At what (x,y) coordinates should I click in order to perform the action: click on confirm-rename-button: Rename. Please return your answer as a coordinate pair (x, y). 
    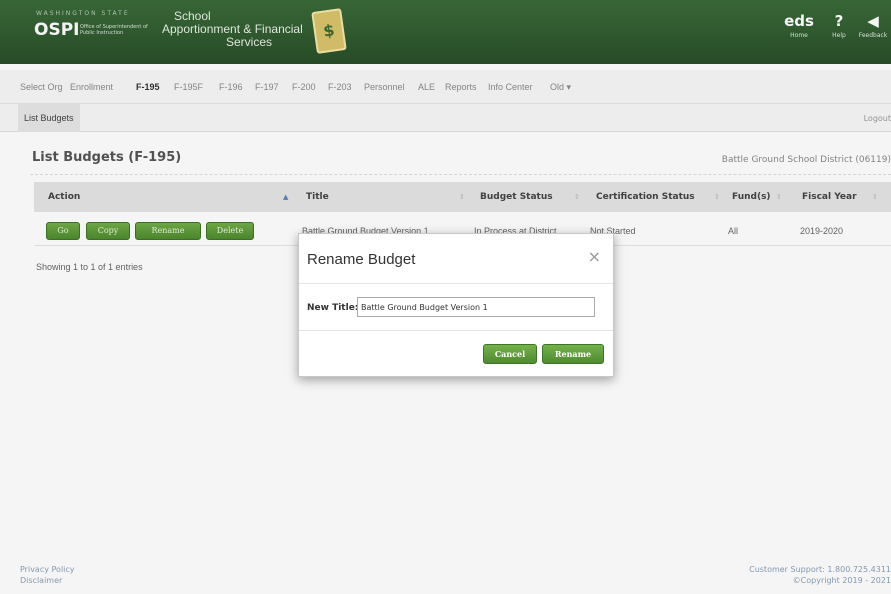
    Looking at the image, I should click on (573, 354).